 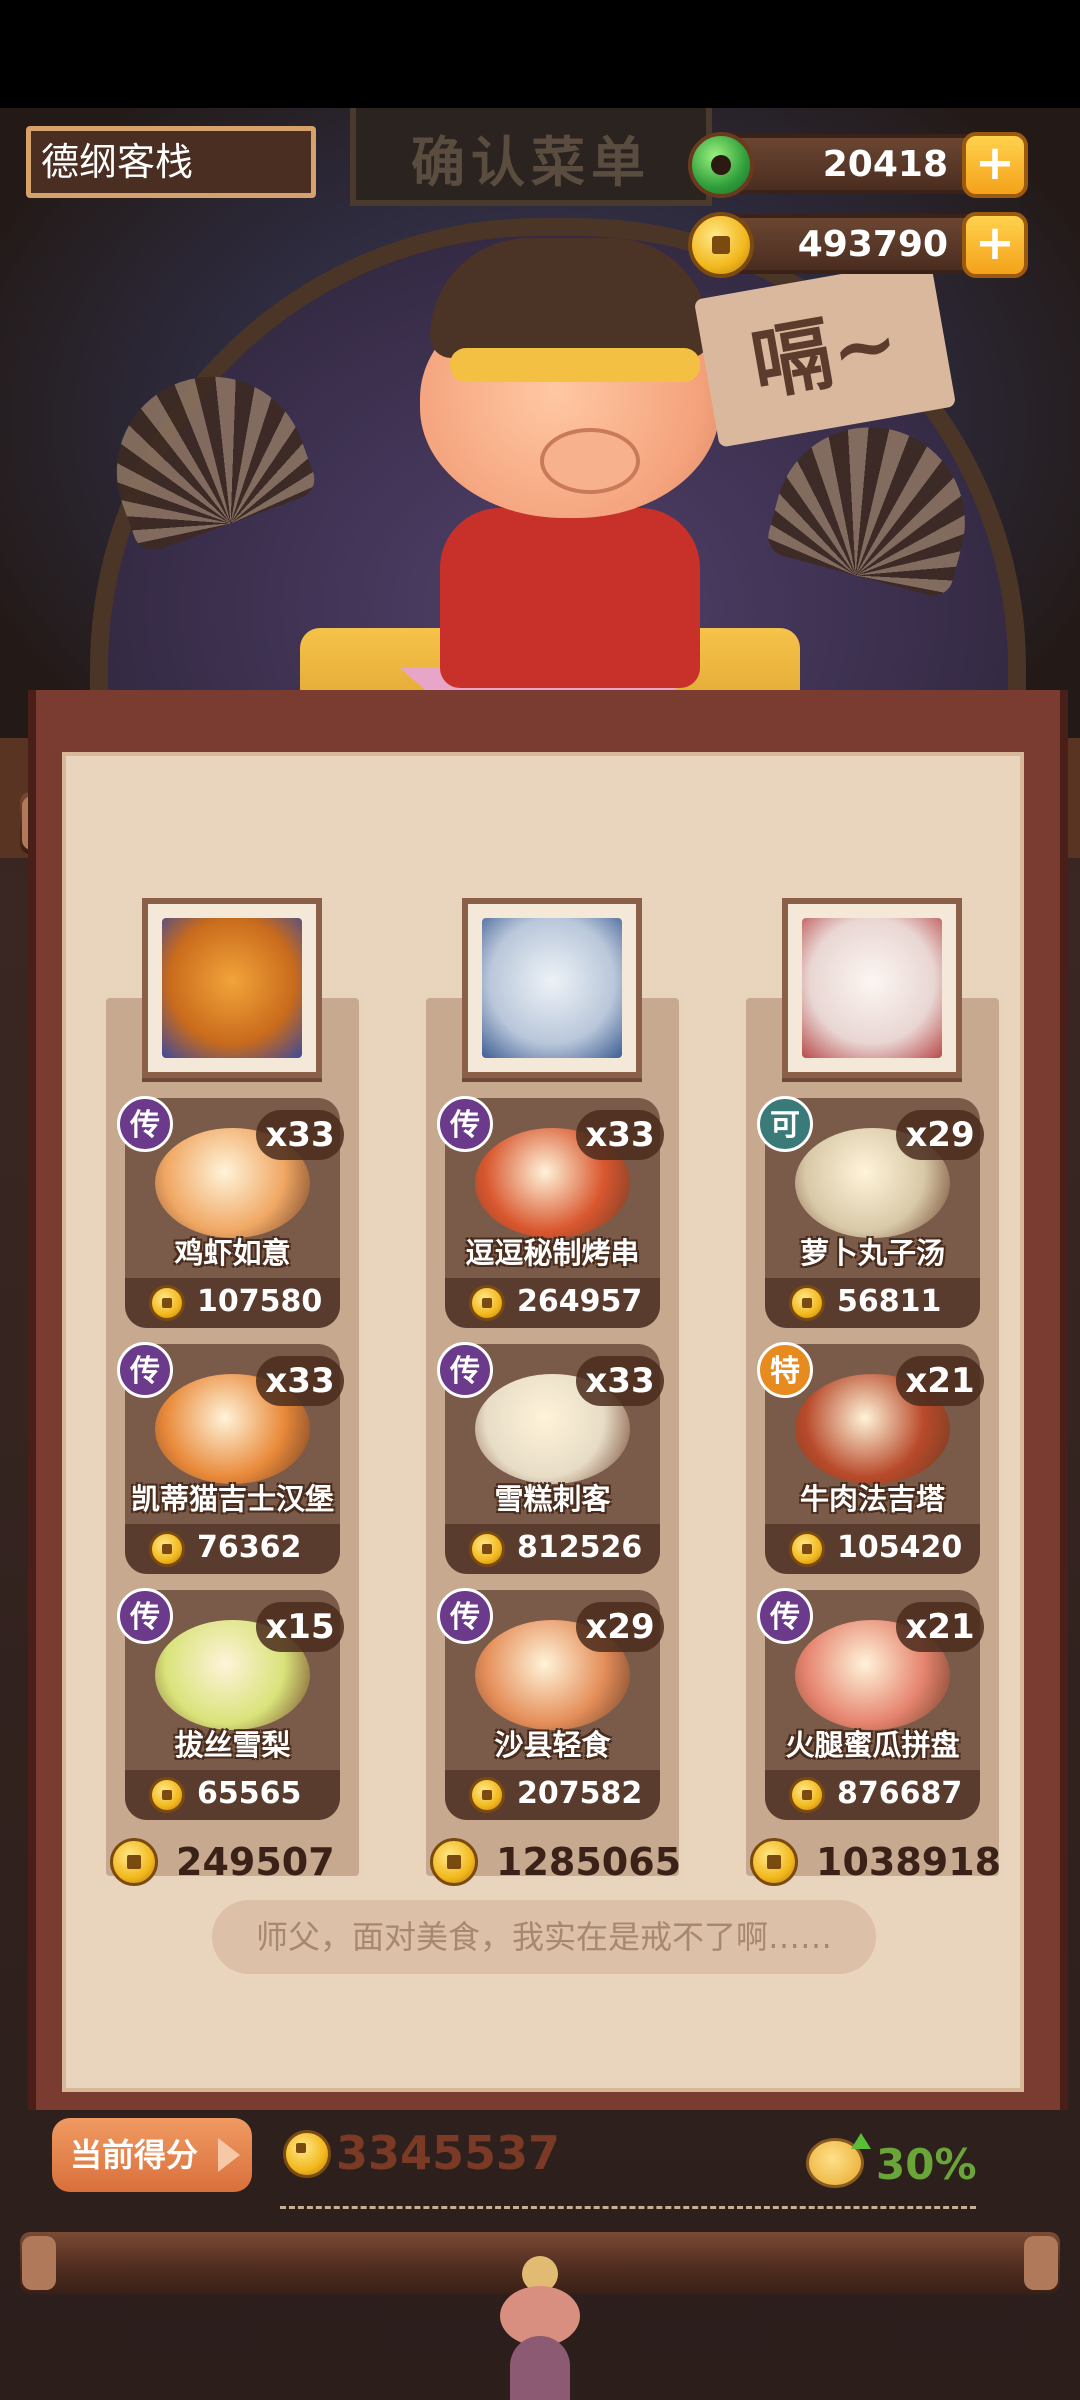 What do you see at coordinates (889, 1301) in the screenshot?
I see `dish-price: 56811` at bounding box center [889, 1301].